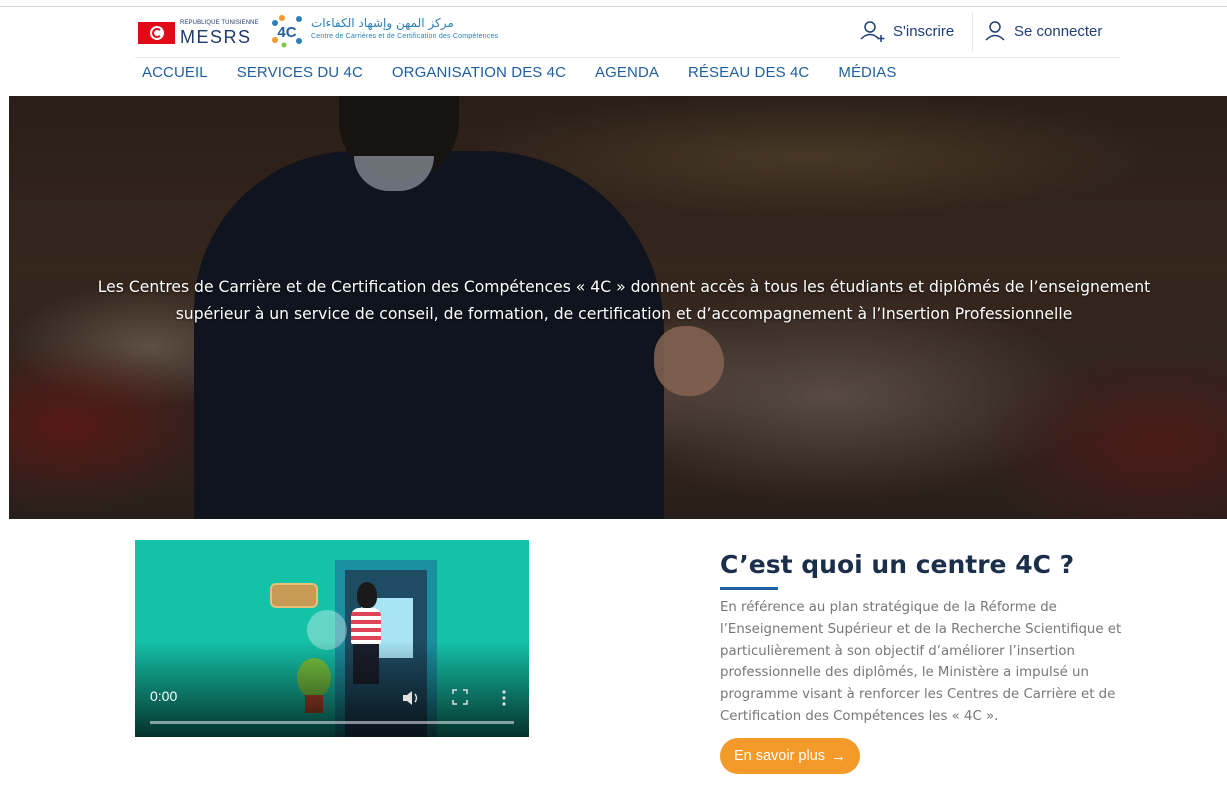  Describe the element at coordinates (156, 33) in the screenshot. I see `tunisia-flag-icon` at that location.